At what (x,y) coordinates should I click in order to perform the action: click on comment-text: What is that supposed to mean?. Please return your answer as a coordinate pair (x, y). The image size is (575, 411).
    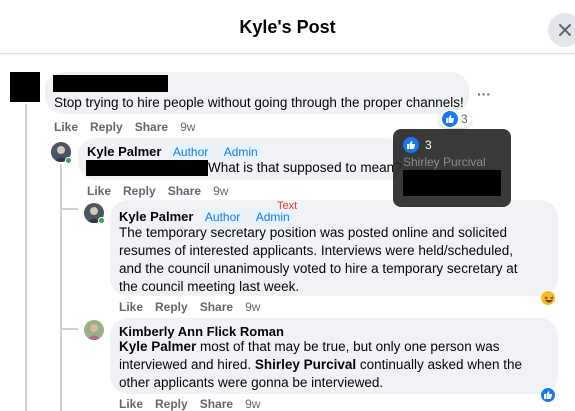
    Looking at the image, I should click on (305, 167).